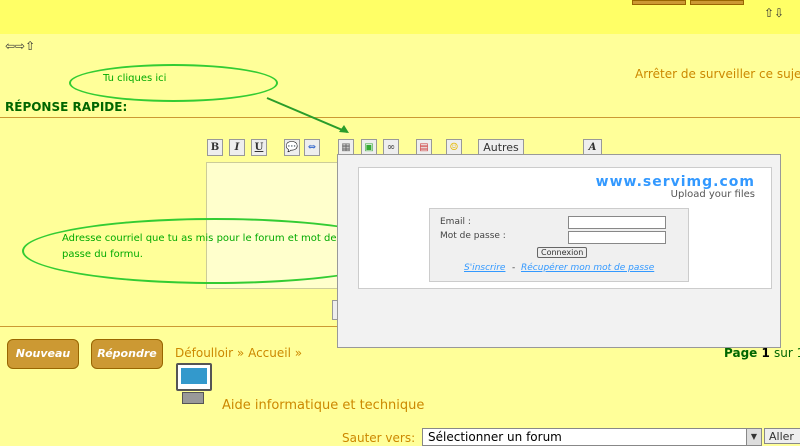 This screenshot has width=800, height=446. What do you see at coordinates (127, 354) in the screenshot?
I see `reply-button: Répondre` at bounding box center [127, 354].